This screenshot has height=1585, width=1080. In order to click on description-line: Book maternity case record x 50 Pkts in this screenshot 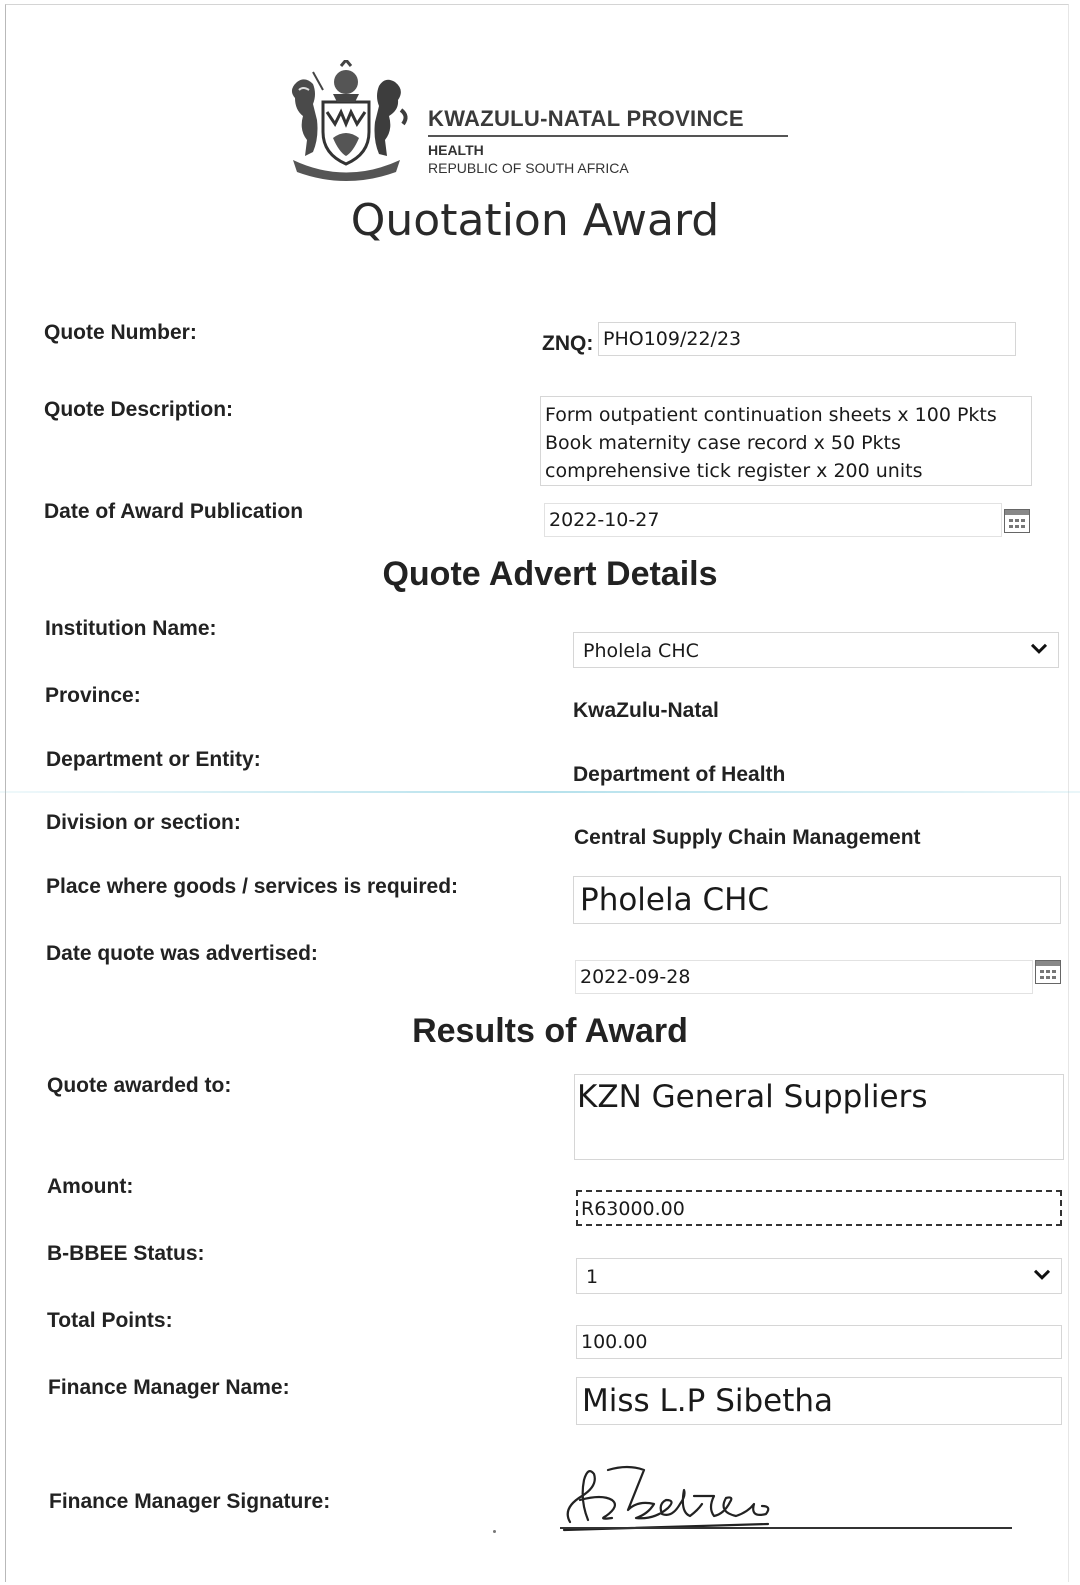, I will do `click(723, 443)`.